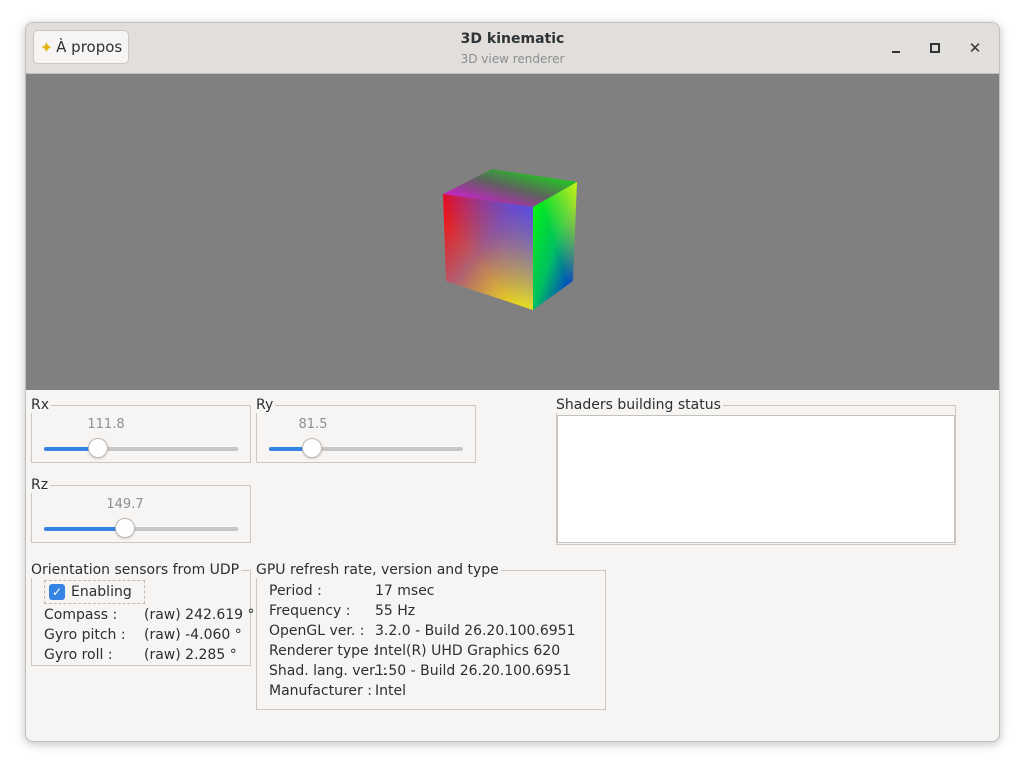  Describe the element at coordinates (313, 424) in the screenshot. I see `ry-value: 81.5` at that location.